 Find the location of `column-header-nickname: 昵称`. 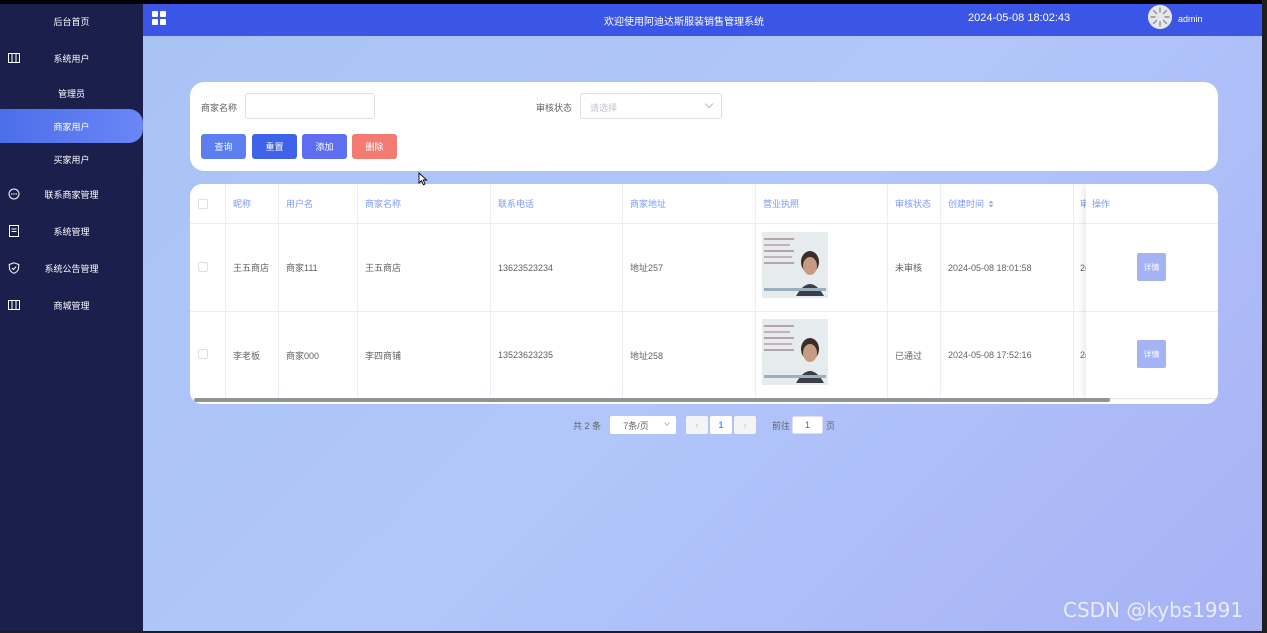

column-header-nickname: 昵称 is located at coordinates (242, 204).